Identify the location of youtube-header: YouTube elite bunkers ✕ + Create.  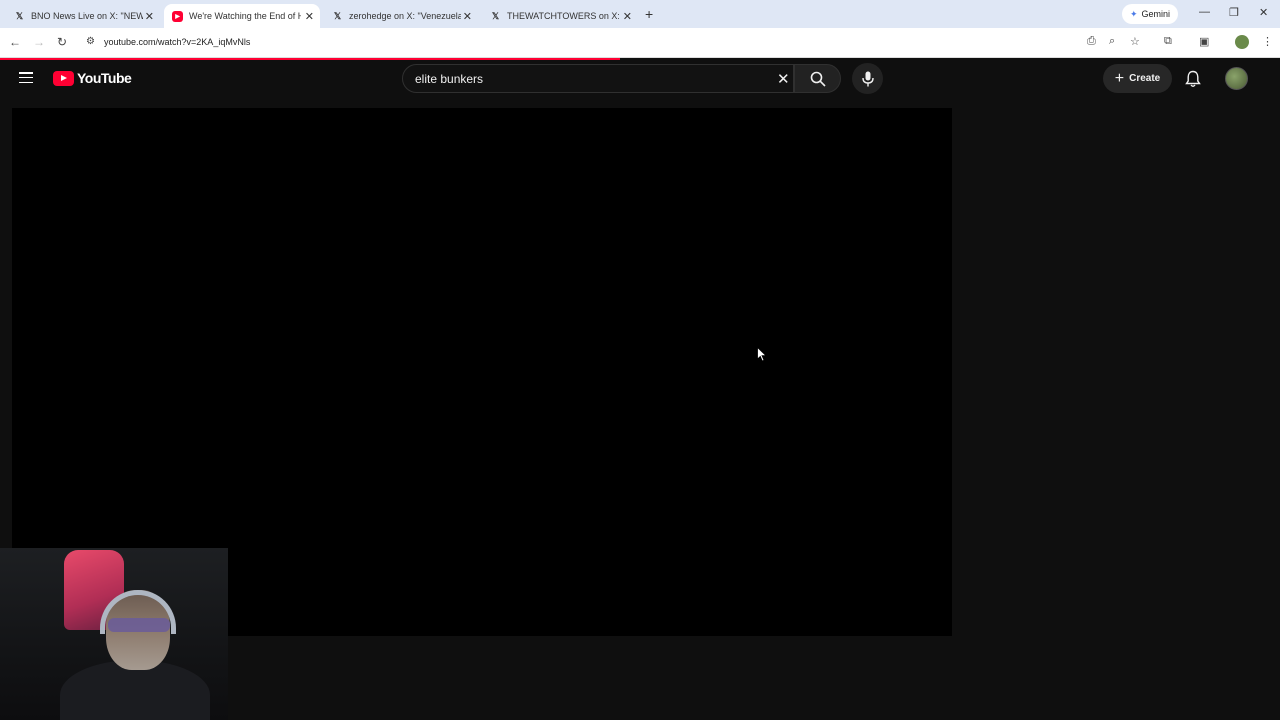
(640, 80).